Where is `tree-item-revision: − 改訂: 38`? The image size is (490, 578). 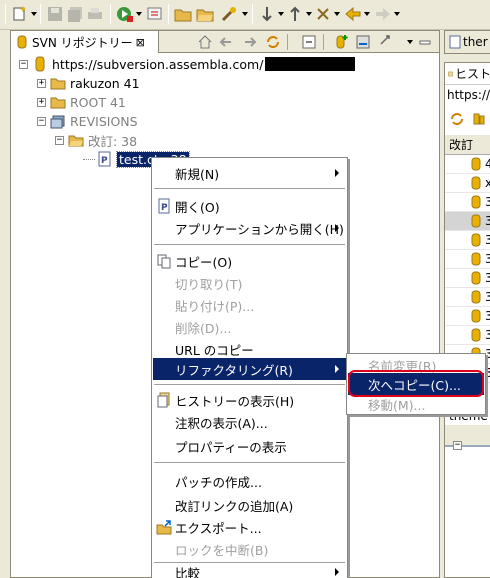
tree-item-revision: − 改訂: 38 is located at coordinates (96, 140).